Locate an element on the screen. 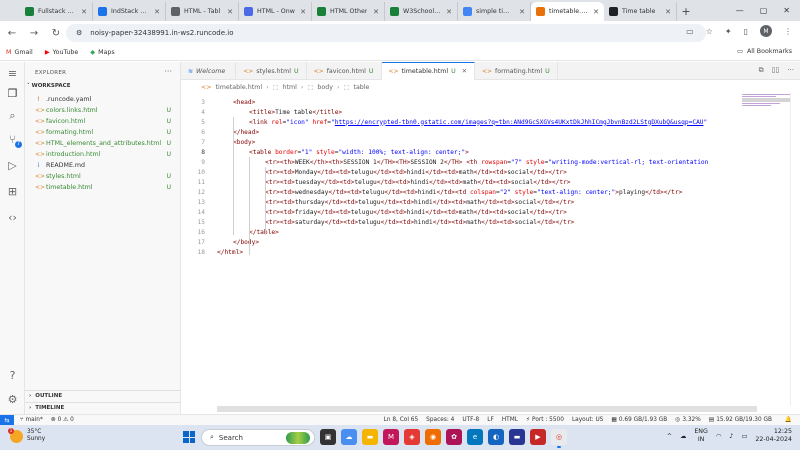  hamburger-menu-icon: ≡ is located at coordinates (12, 73).